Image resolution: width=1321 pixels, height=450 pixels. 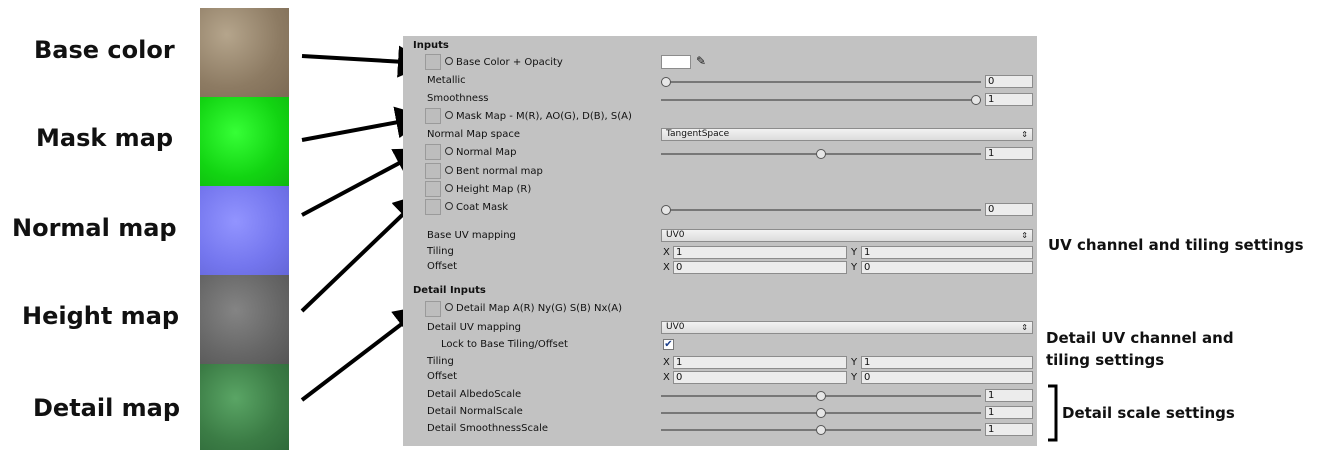 What do you see at coordinates (847, 327) in the screenshot?
I see `detail-uv-mapping-dropdown: UV0 ⇕` at bounding box center [847, 327].